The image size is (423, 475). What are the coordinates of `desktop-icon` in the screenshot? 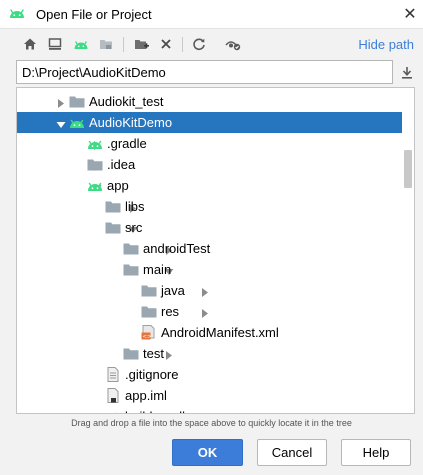 It's located at (55, 44).